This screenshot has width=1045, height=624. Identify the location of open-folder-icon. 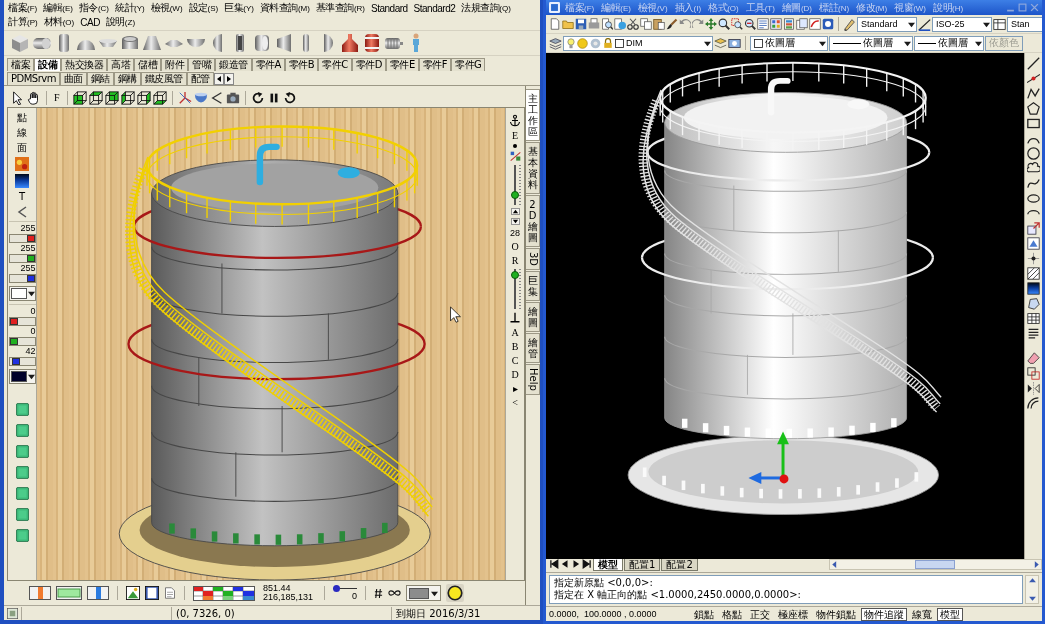
(568, 24).